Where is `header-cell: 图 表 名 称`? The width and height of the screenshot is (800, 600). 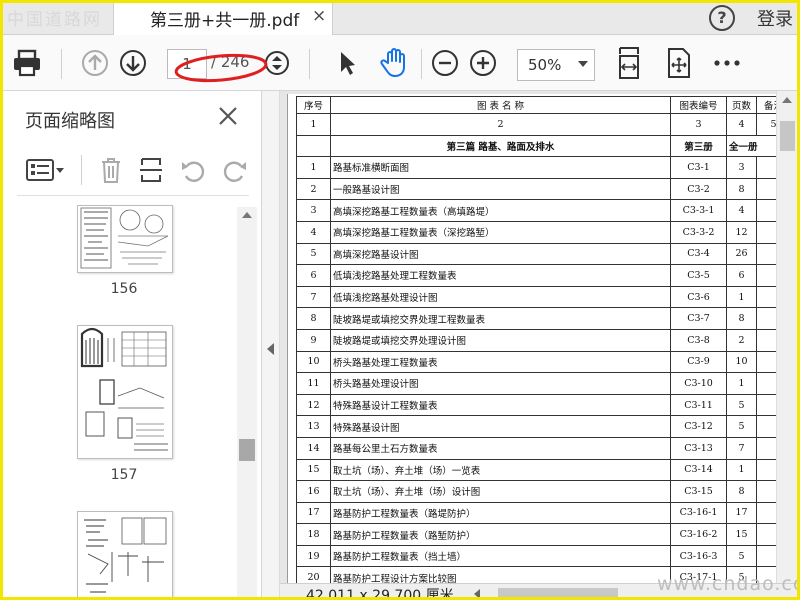
header-cell: 图 表 名 称 is located at coordinates (500, 105).